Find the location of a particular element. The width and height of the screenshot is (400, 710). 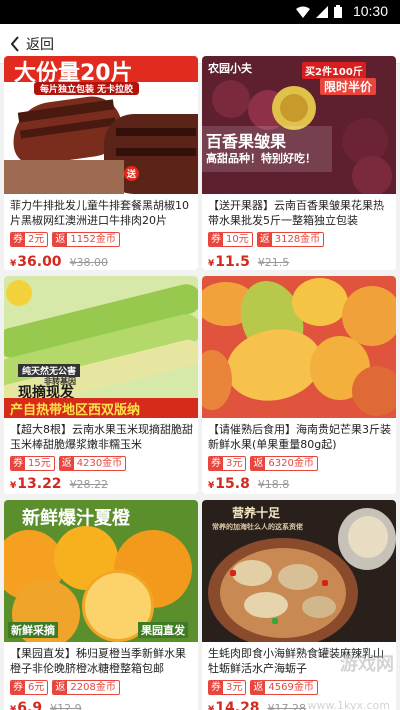

rebate-badge: 返 1152金币 is located at coordinates (86, 239).